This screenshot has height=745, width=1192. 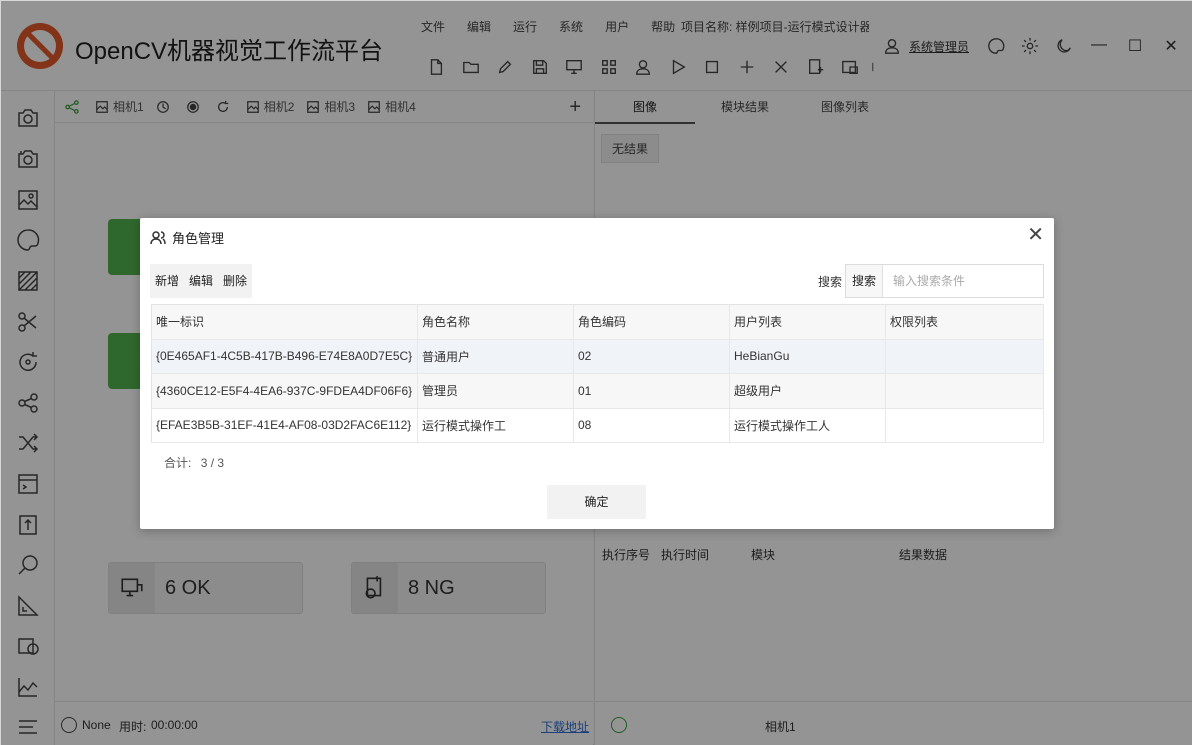 I want to click on cell-role-name: 管理员, so click(x=495, y=391).